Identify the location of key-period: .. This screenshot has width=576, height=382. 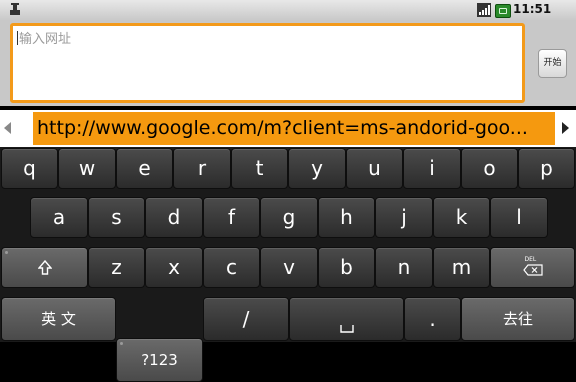
(432, 319).